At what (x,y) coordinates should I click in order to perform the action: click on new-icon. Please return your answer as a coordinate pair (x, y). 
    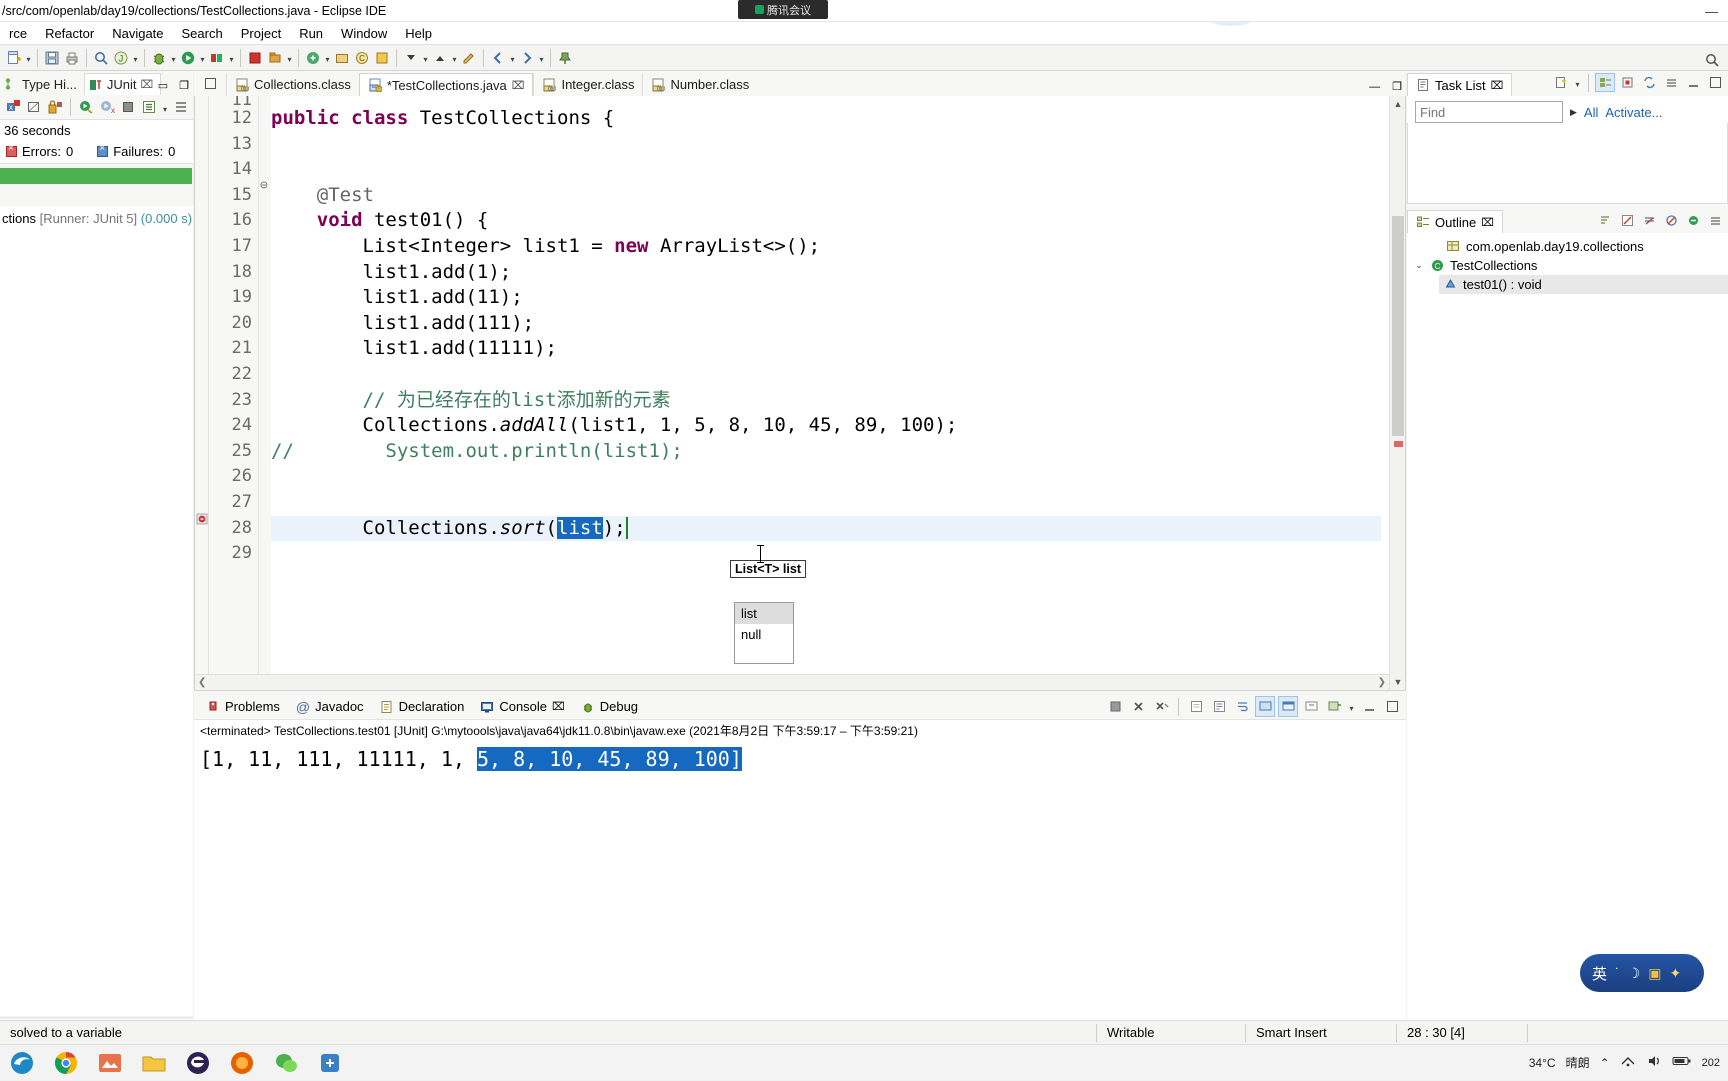
    Looking at the image, I should click on (14, 57).